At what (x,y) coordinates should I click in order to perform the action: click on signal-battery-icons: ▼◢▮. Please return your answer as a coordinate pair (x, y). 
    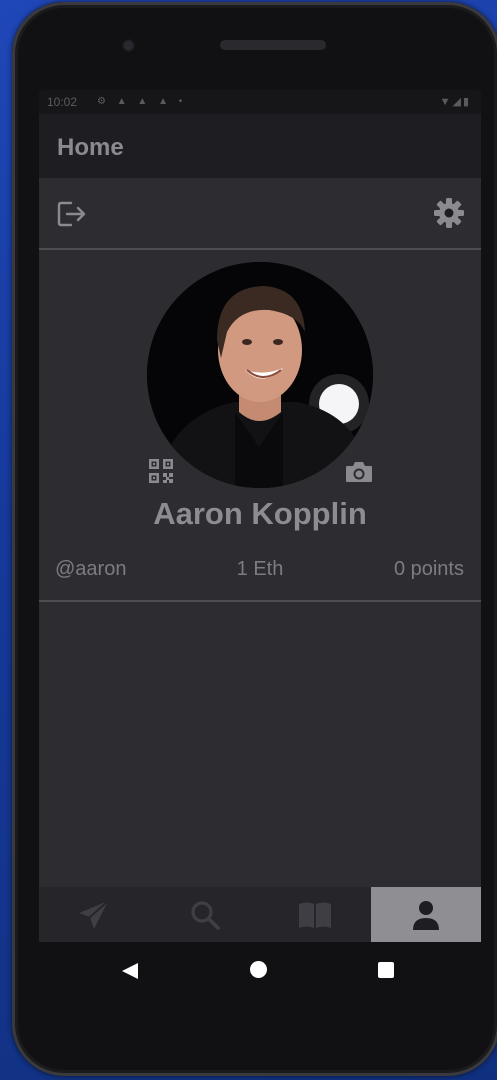
    Looking at the image, I should click on (455, 102).